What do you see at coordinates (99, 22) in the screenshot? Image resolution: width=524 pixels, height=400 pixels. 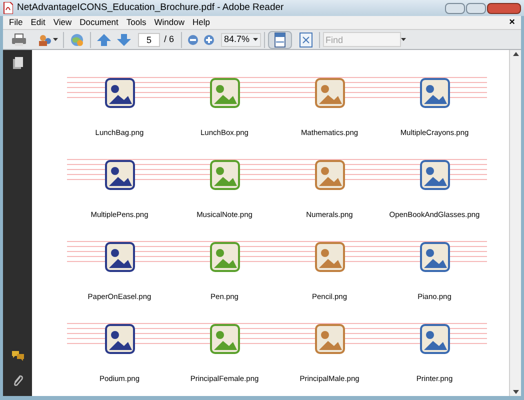 I see `menu-item: Document` at bounding box center [99, 22].